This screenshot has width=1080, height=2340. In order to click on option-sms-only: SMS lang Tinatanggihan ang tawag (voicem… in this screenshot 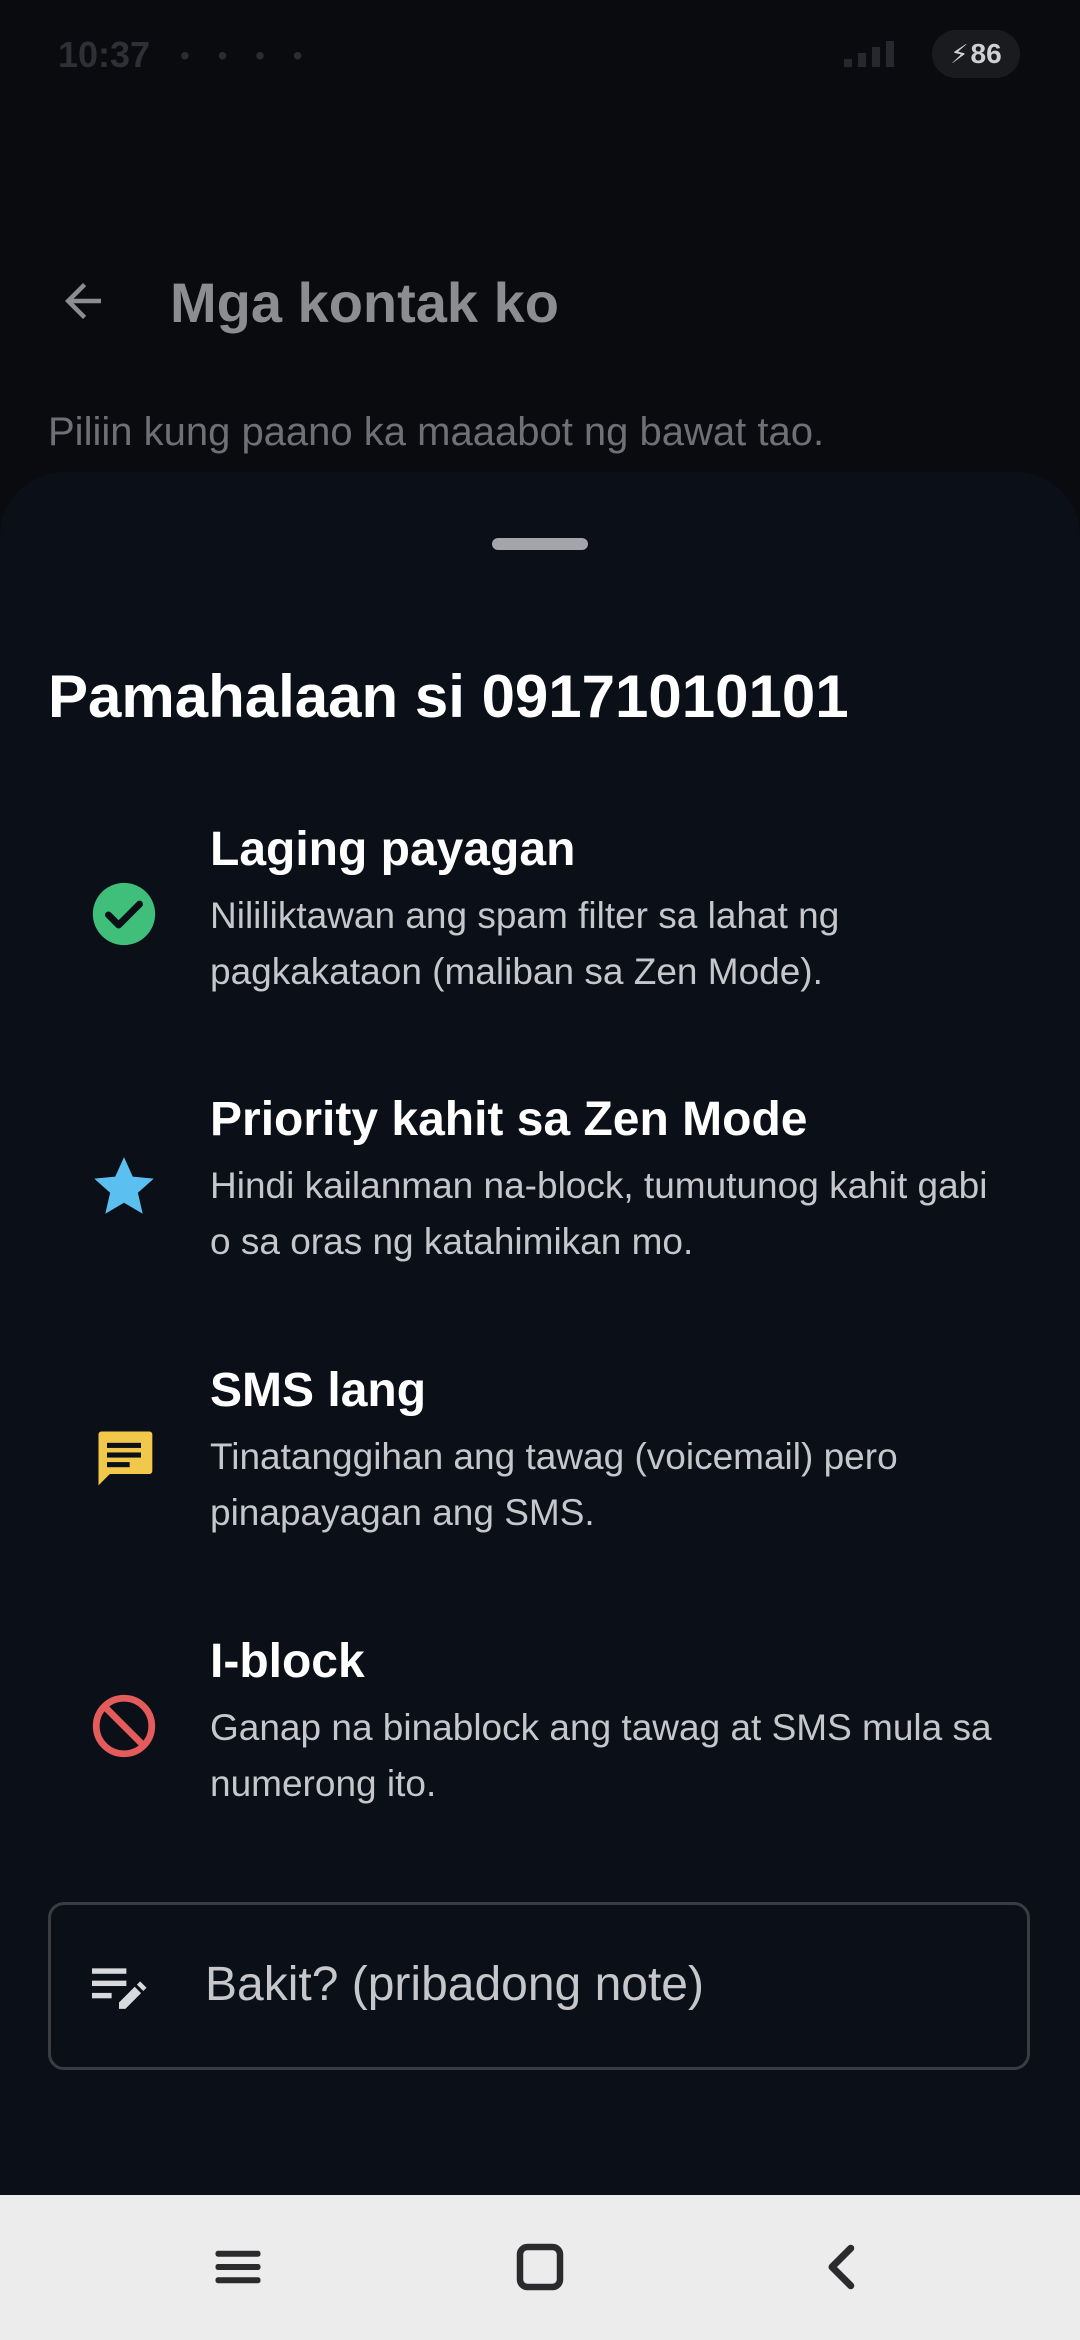, I will do `click(543, 1478)`.